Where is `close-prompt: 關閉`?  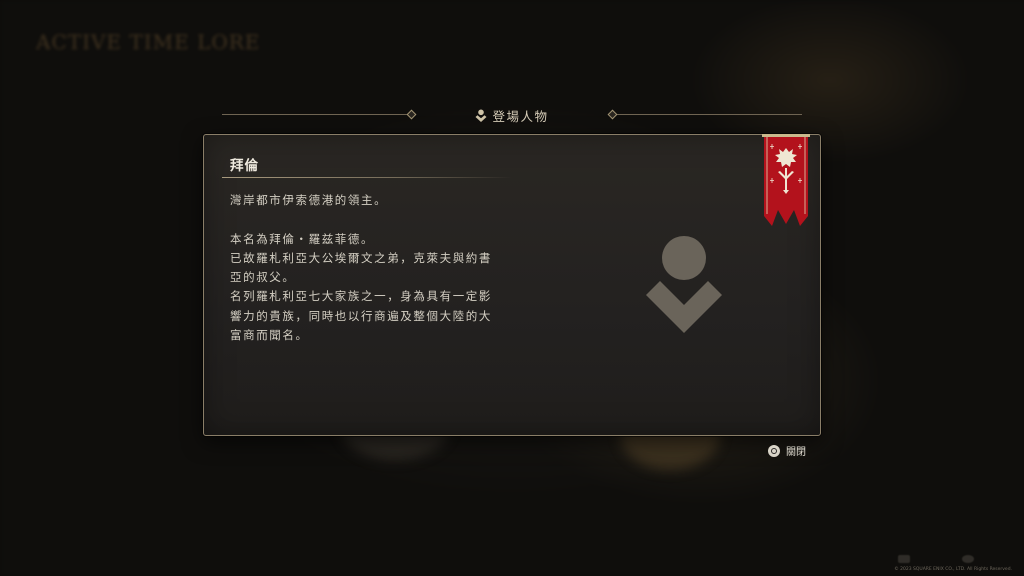 close-prompt: 關閉 is located at coordinates (787, 450).